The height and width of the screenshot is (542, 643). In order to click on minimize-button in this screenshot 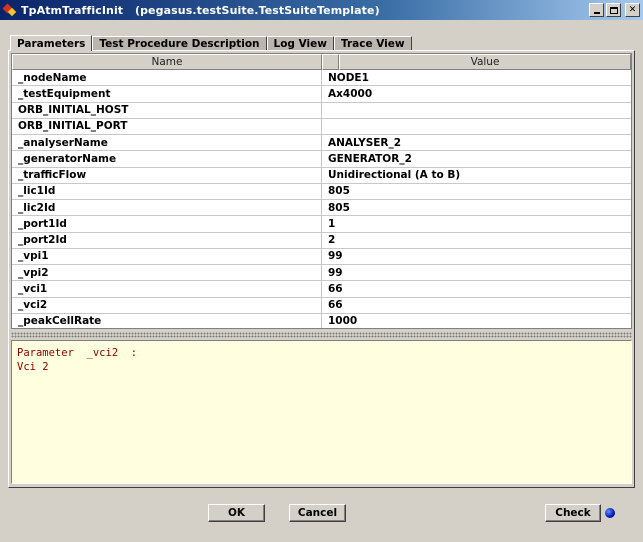, I will do `click(596, 10)`.